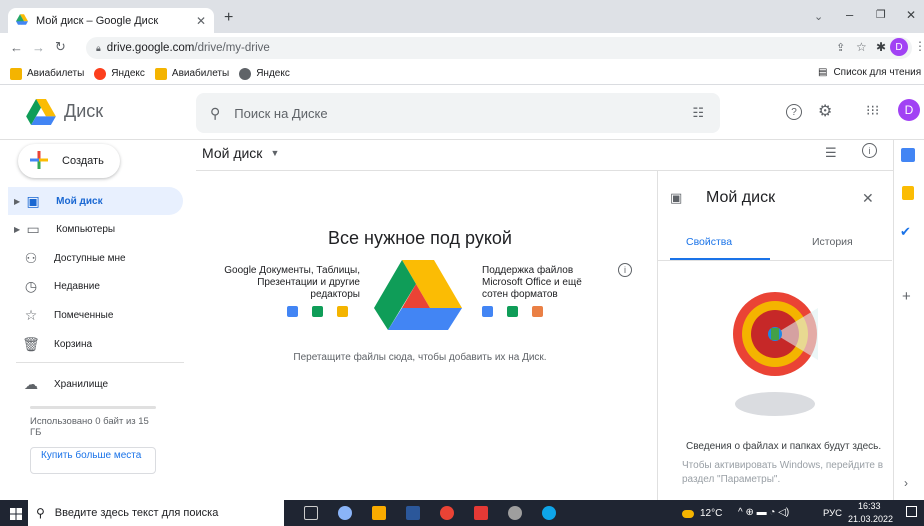 The image size is (924, 526). What do you see at coordinates (22, 20) in the screenshot?
I see `drive-favicon-icon` at bounding box center [22, 20].